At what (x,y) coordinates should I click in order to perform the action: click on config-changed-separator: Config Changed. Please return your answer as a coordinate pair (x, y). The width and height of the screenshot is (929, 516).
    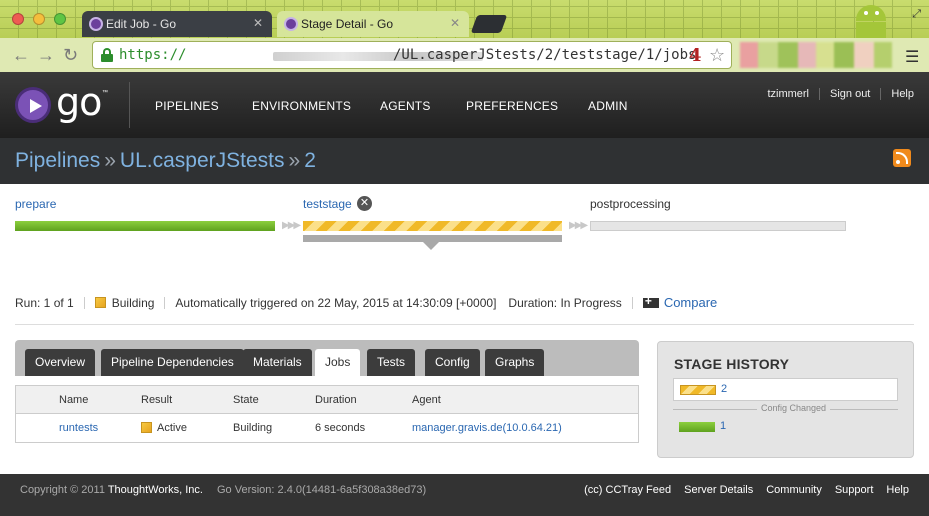
    Looking at the image, I should click on (785, 409).